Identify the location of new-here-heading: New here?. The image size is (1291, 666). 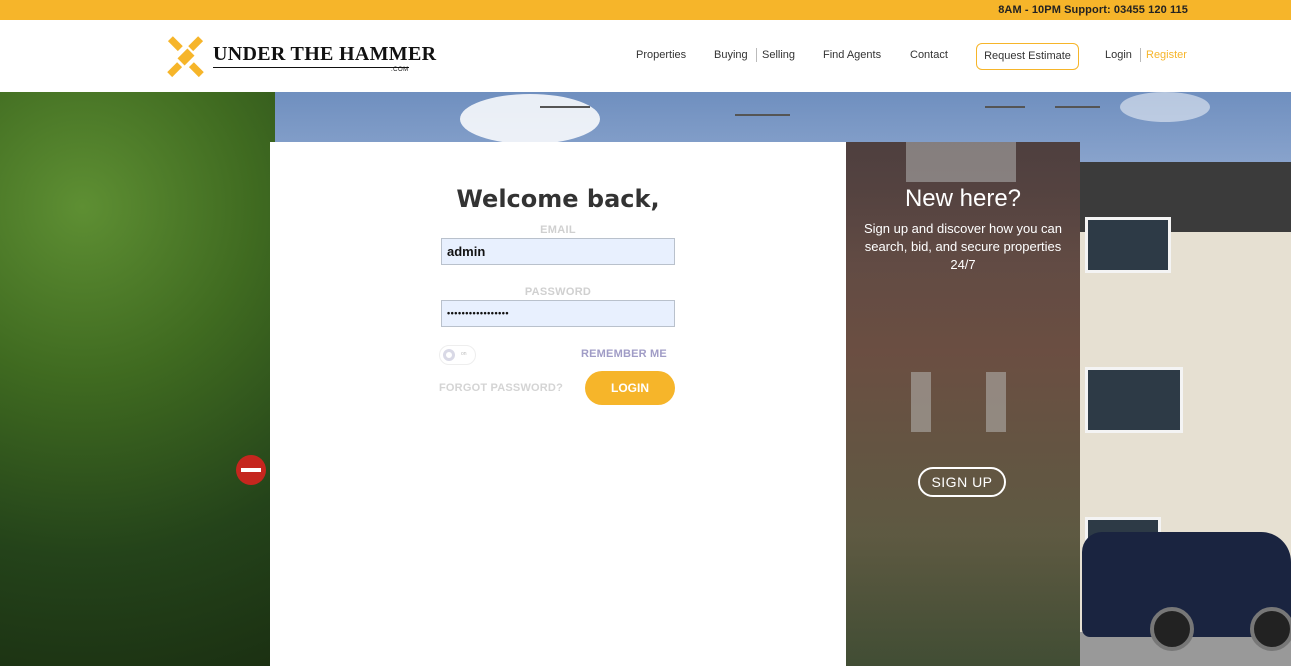
(963, 198).